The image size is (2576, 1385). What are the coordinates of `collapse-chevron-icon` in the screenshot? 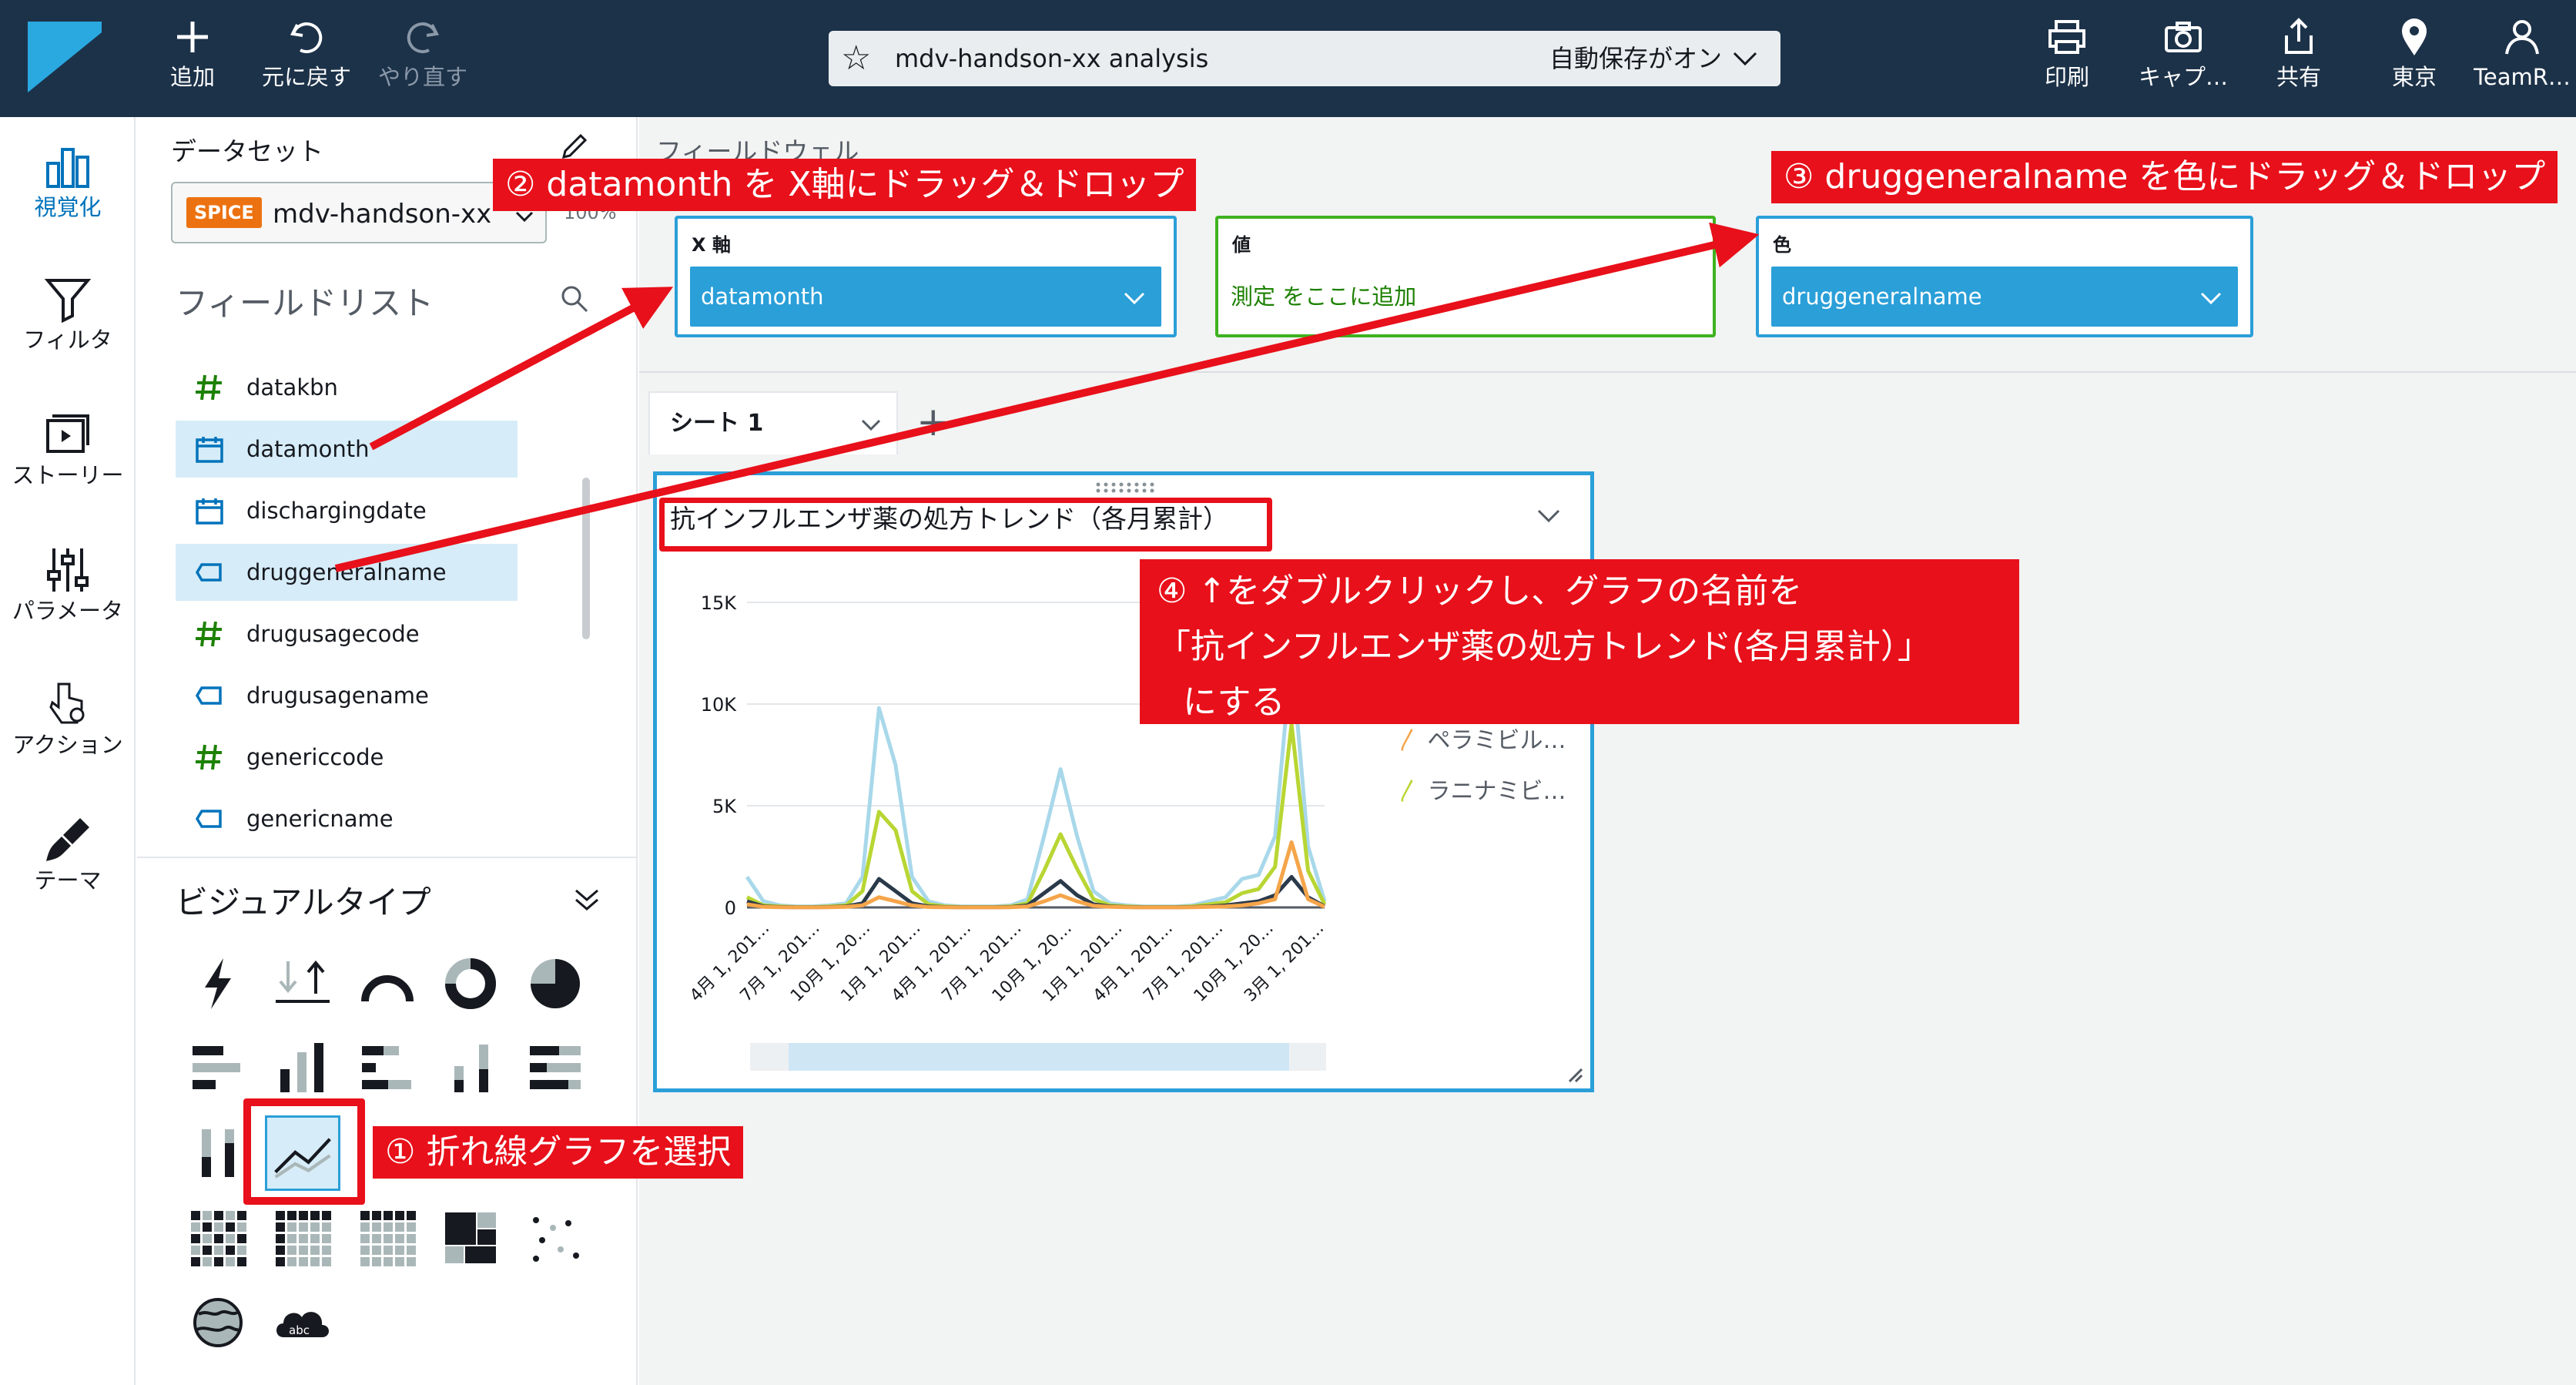 It's located at (587, 900).